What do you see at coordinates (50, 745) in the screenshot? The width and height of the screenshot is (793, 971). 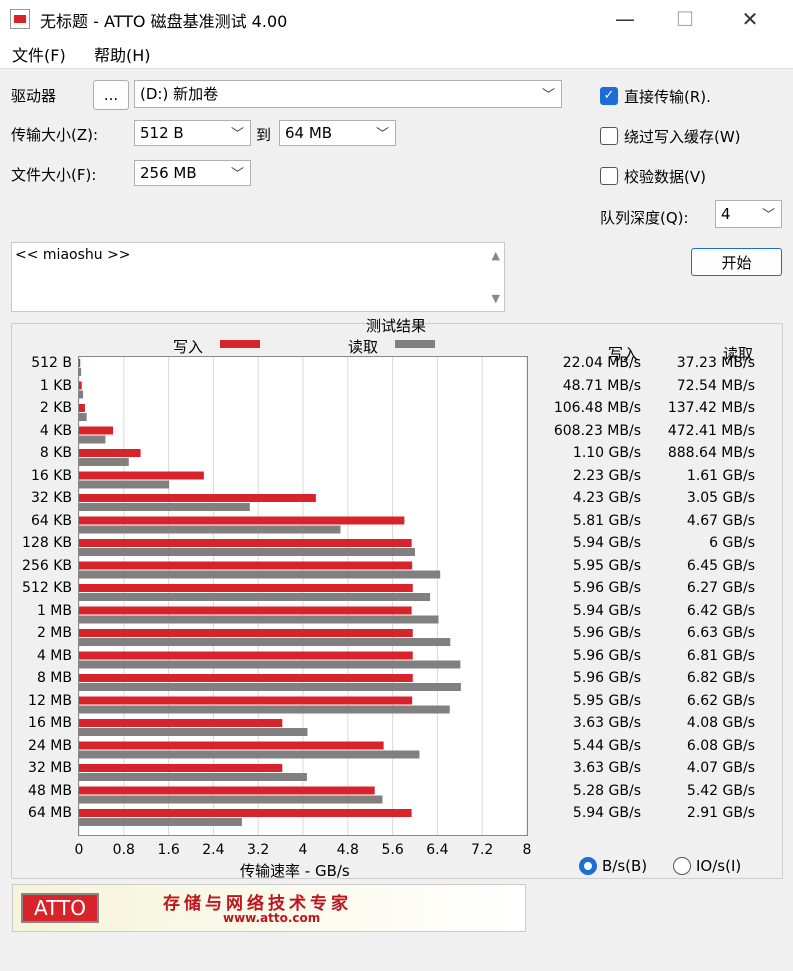 I see `y-tick-label: 24 MB` at bounding box center [50, 745].